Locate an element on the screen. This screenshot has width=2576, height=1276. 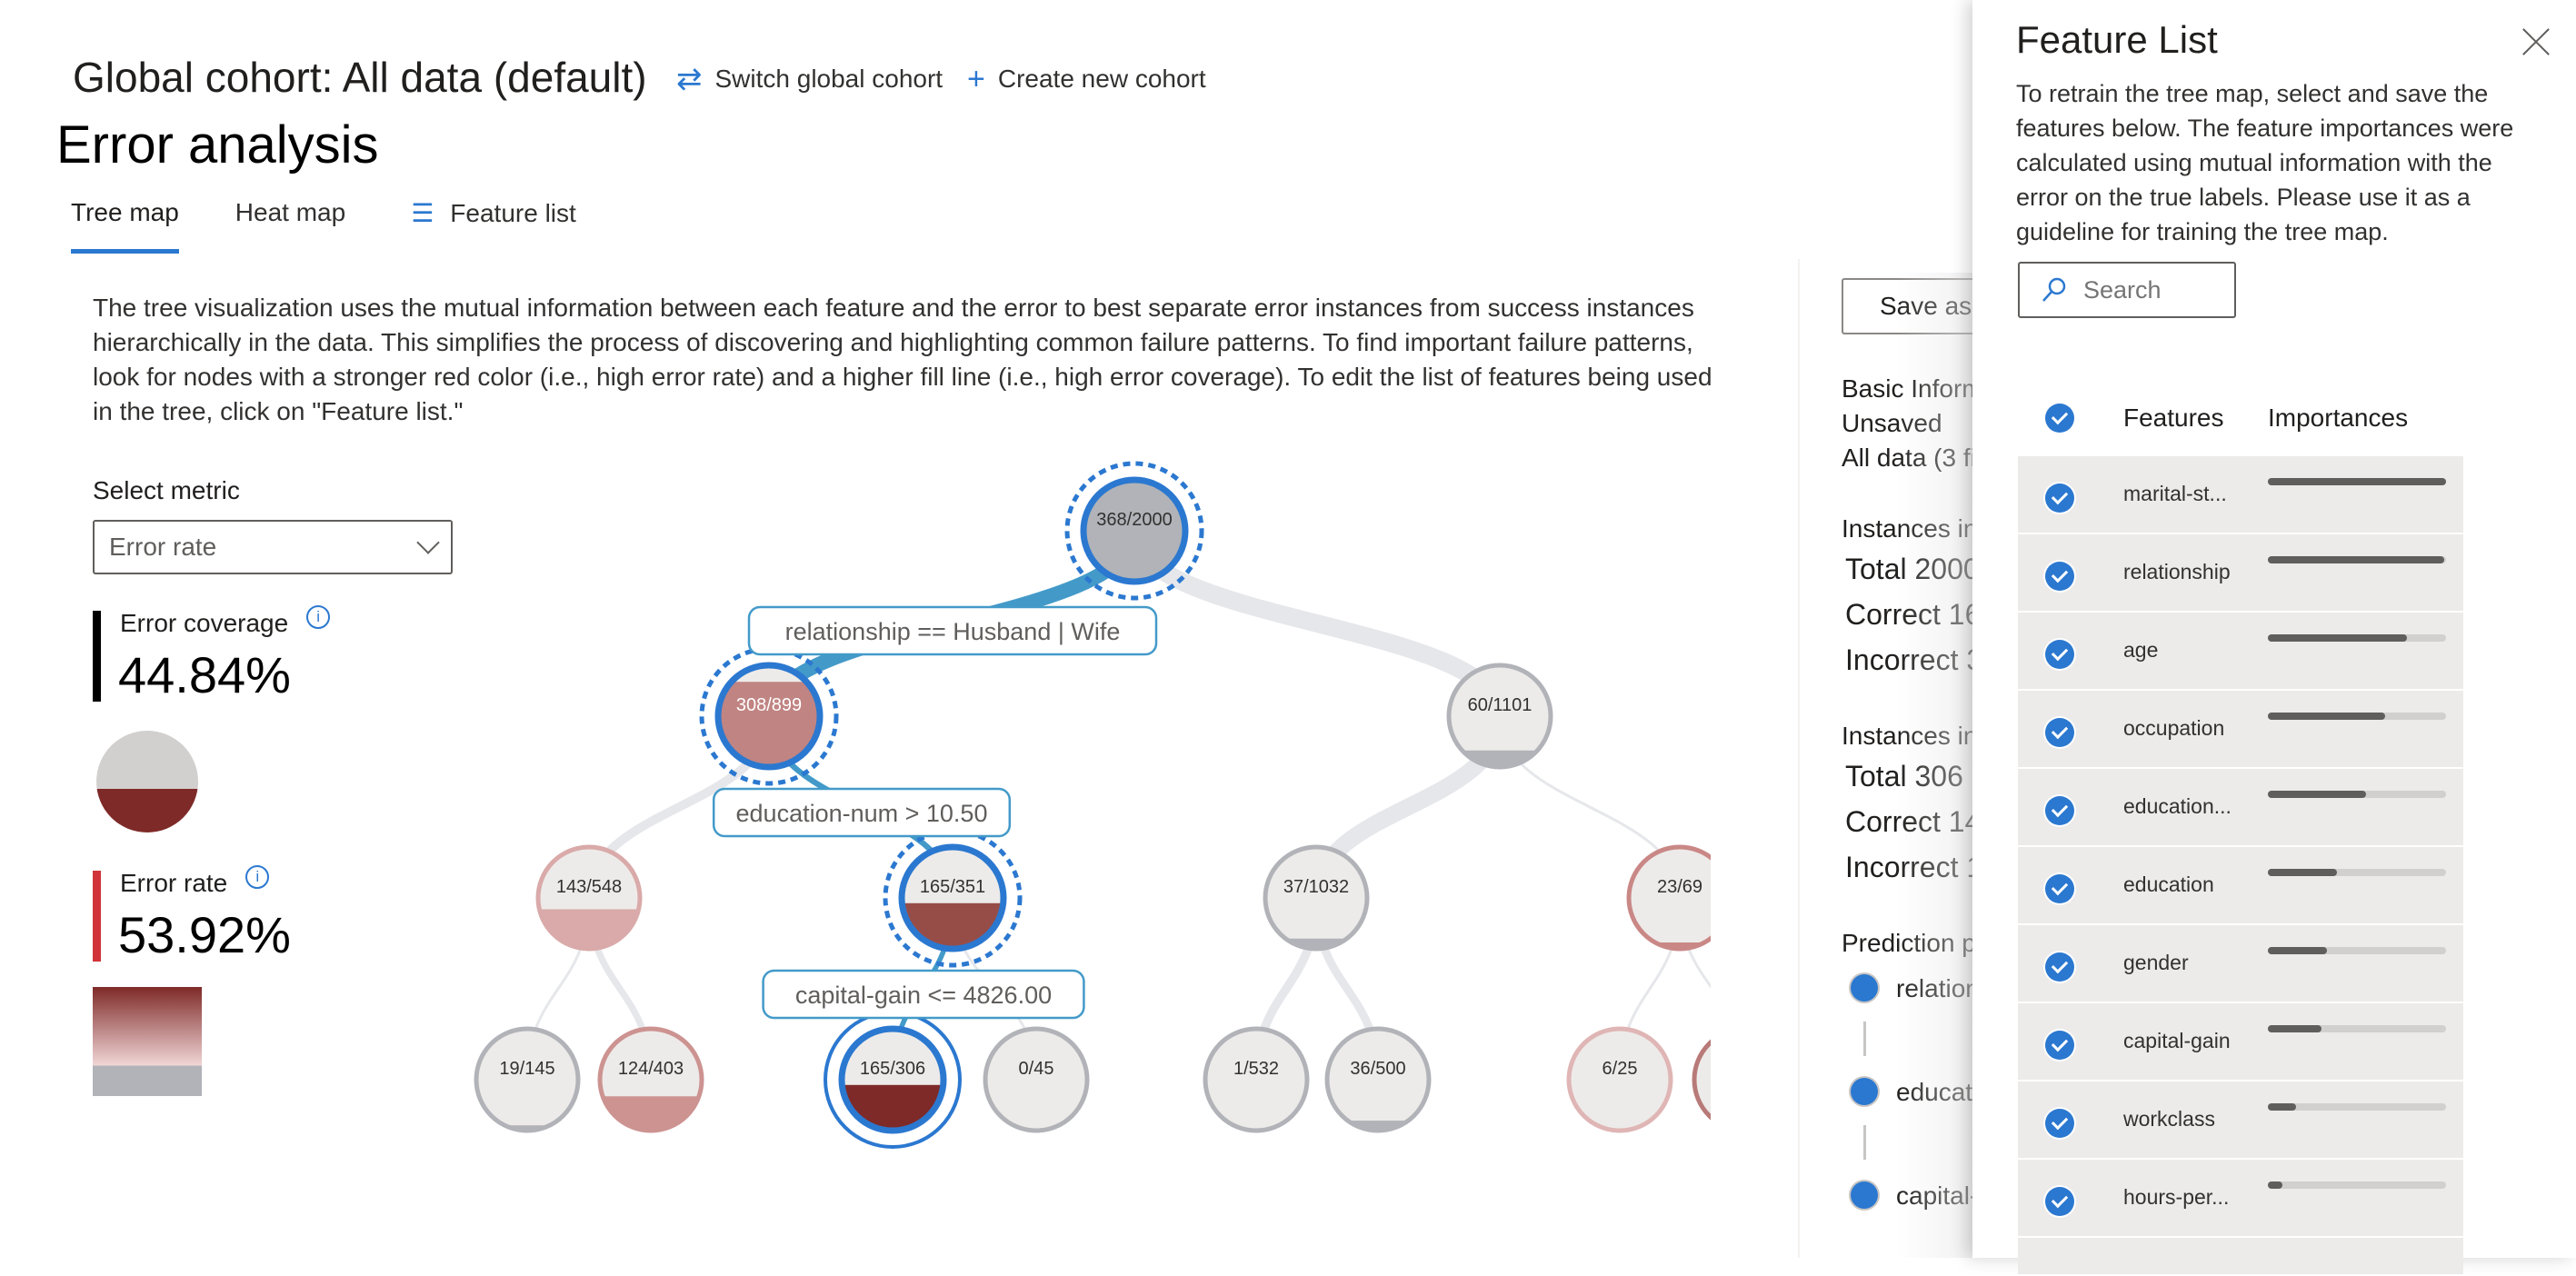
tab-heat-map-label: Heat map is located at coordinates (290, 212).